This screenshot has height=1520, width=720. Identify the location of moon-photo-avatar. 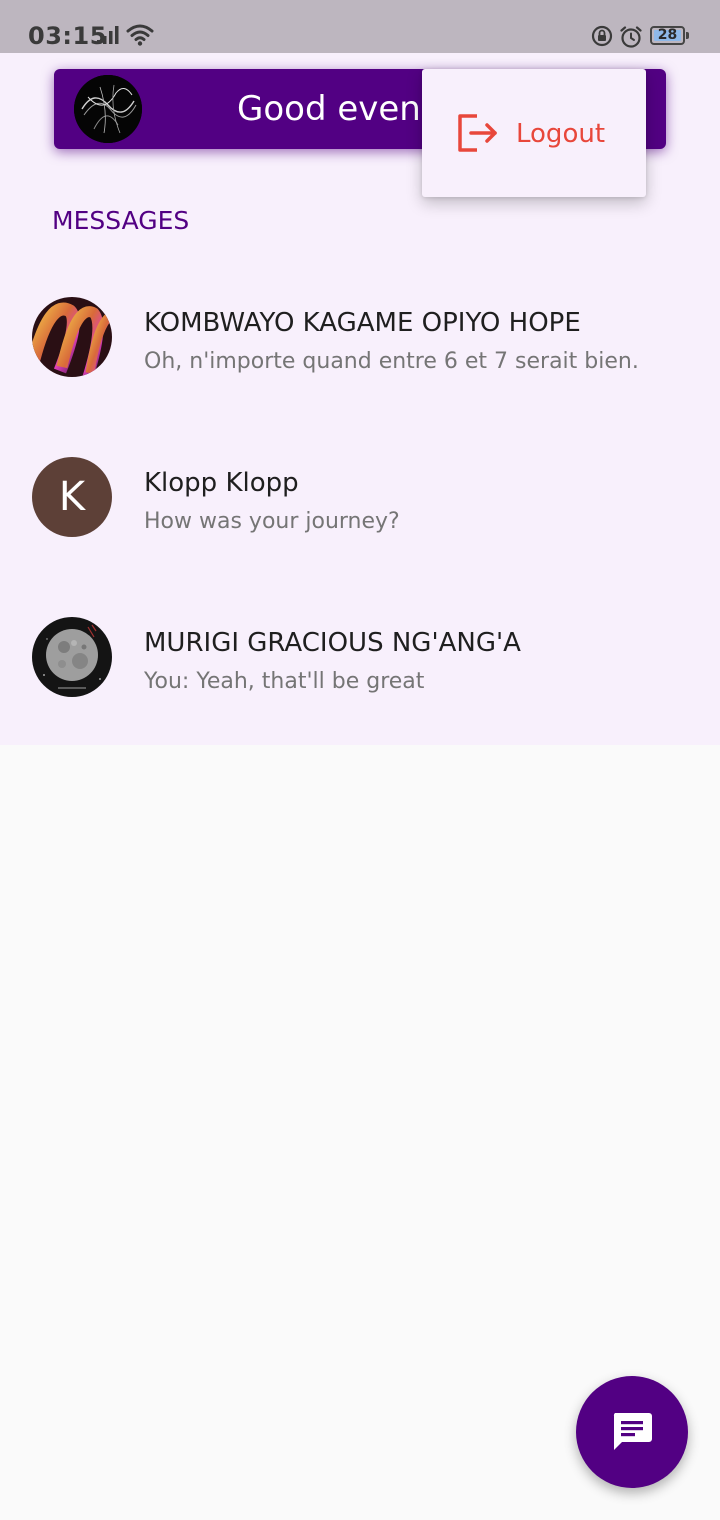
(72, 657).